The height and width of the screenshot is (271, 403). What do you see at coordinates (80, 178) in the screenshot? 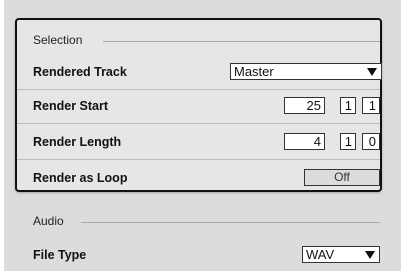
I see `render-as-loop-label: Render as Loop` at bounding box center [80, 178].